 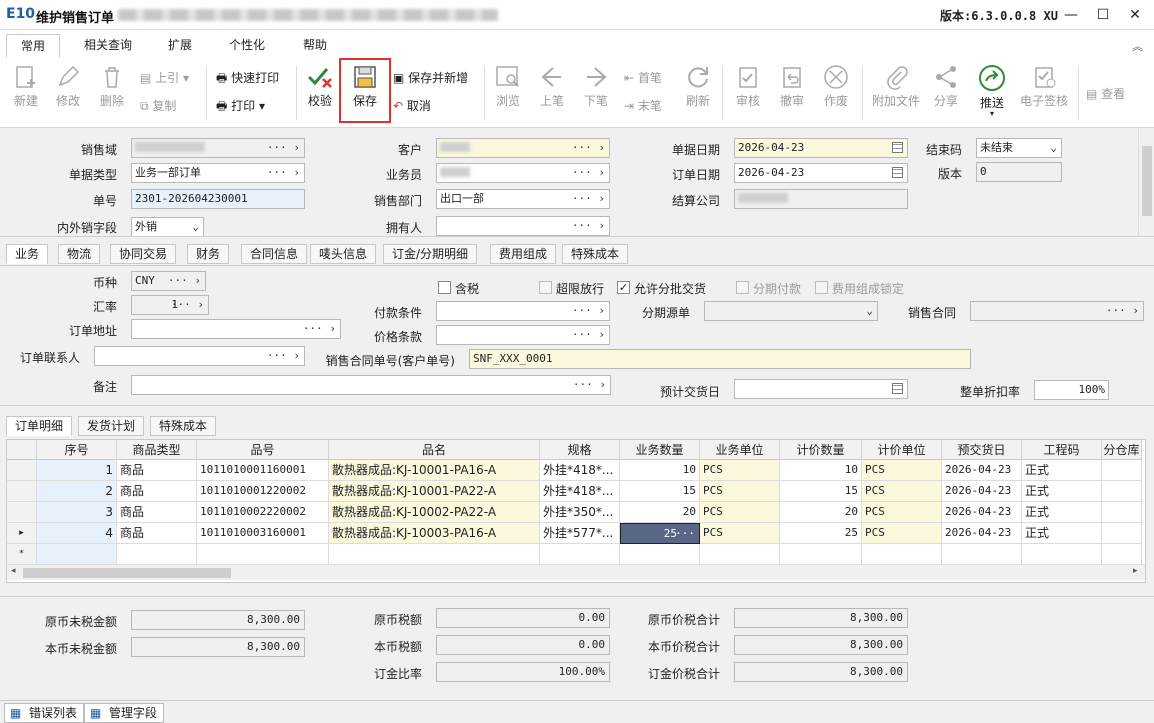 What do you see at coordinates (685, 533) in the screenshot?
I see `ellipsis-icon: ···` at bounding box center [685, 533].